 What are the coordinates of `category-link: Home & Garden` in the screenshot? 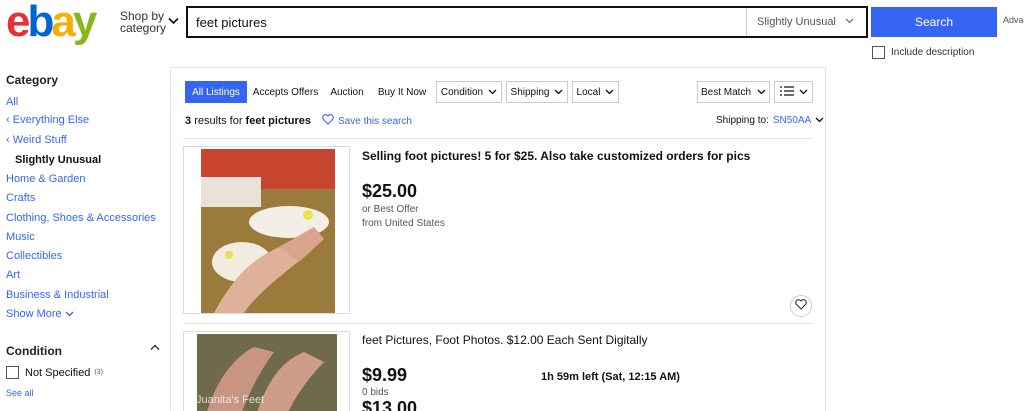 It's located at (45, 179).